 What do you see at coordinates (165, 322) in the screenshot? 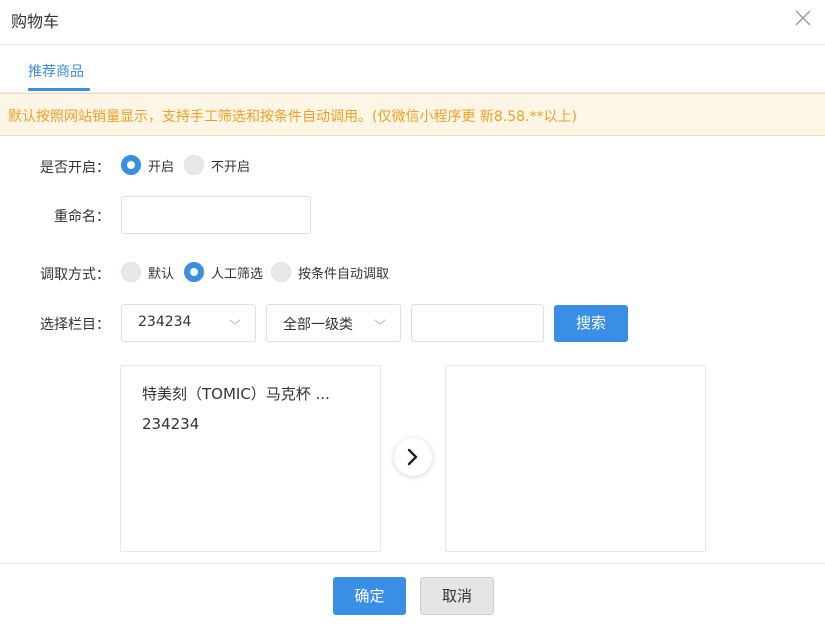
I see `column-select-value: 234234` at bounding box center [165, 322].